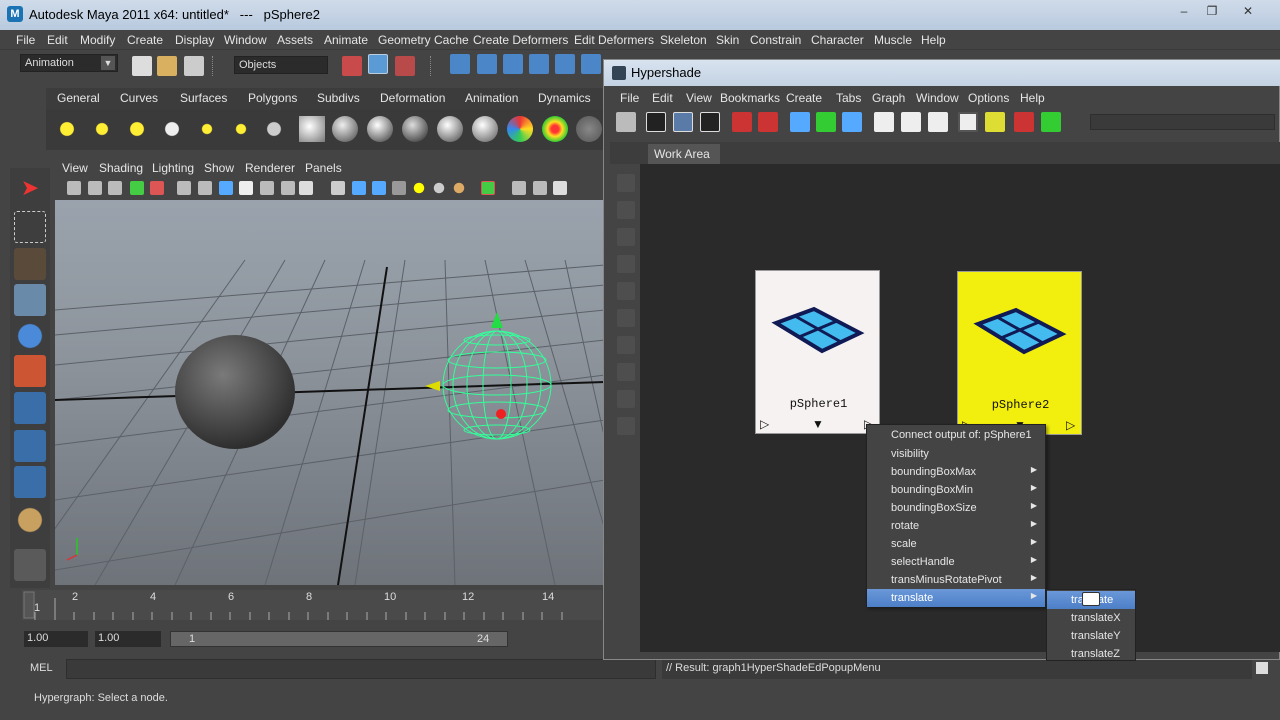  I want to click on bookmark-icon, so click(115, 188).